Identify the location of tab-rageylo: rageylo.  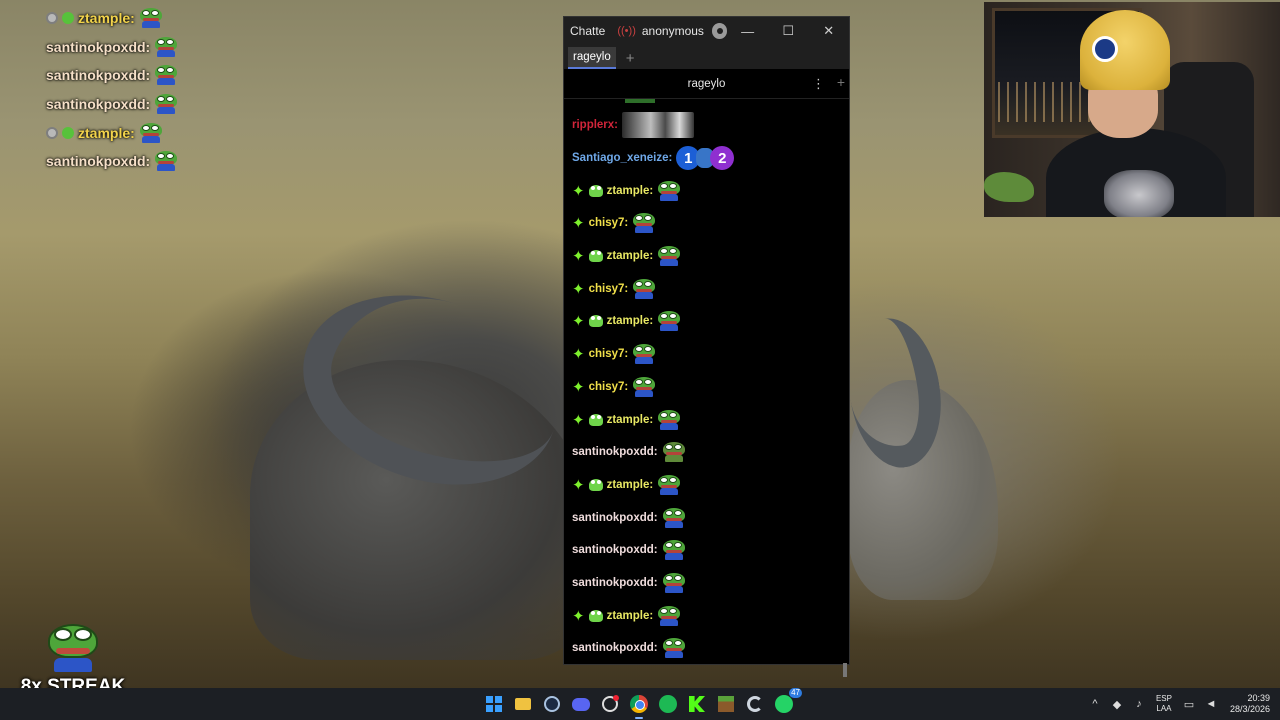
(592, 58).